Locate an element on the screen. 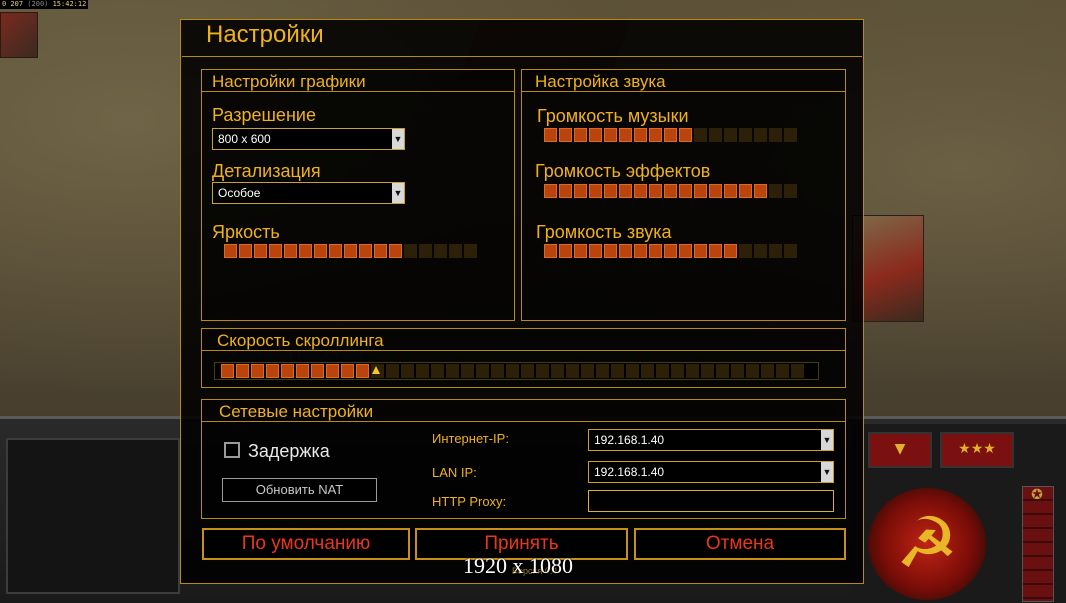 Image resolution: width=1066 pixels, height=603 pixels. hud-chevron-button: ▼ is located at coordinates (900, 450).